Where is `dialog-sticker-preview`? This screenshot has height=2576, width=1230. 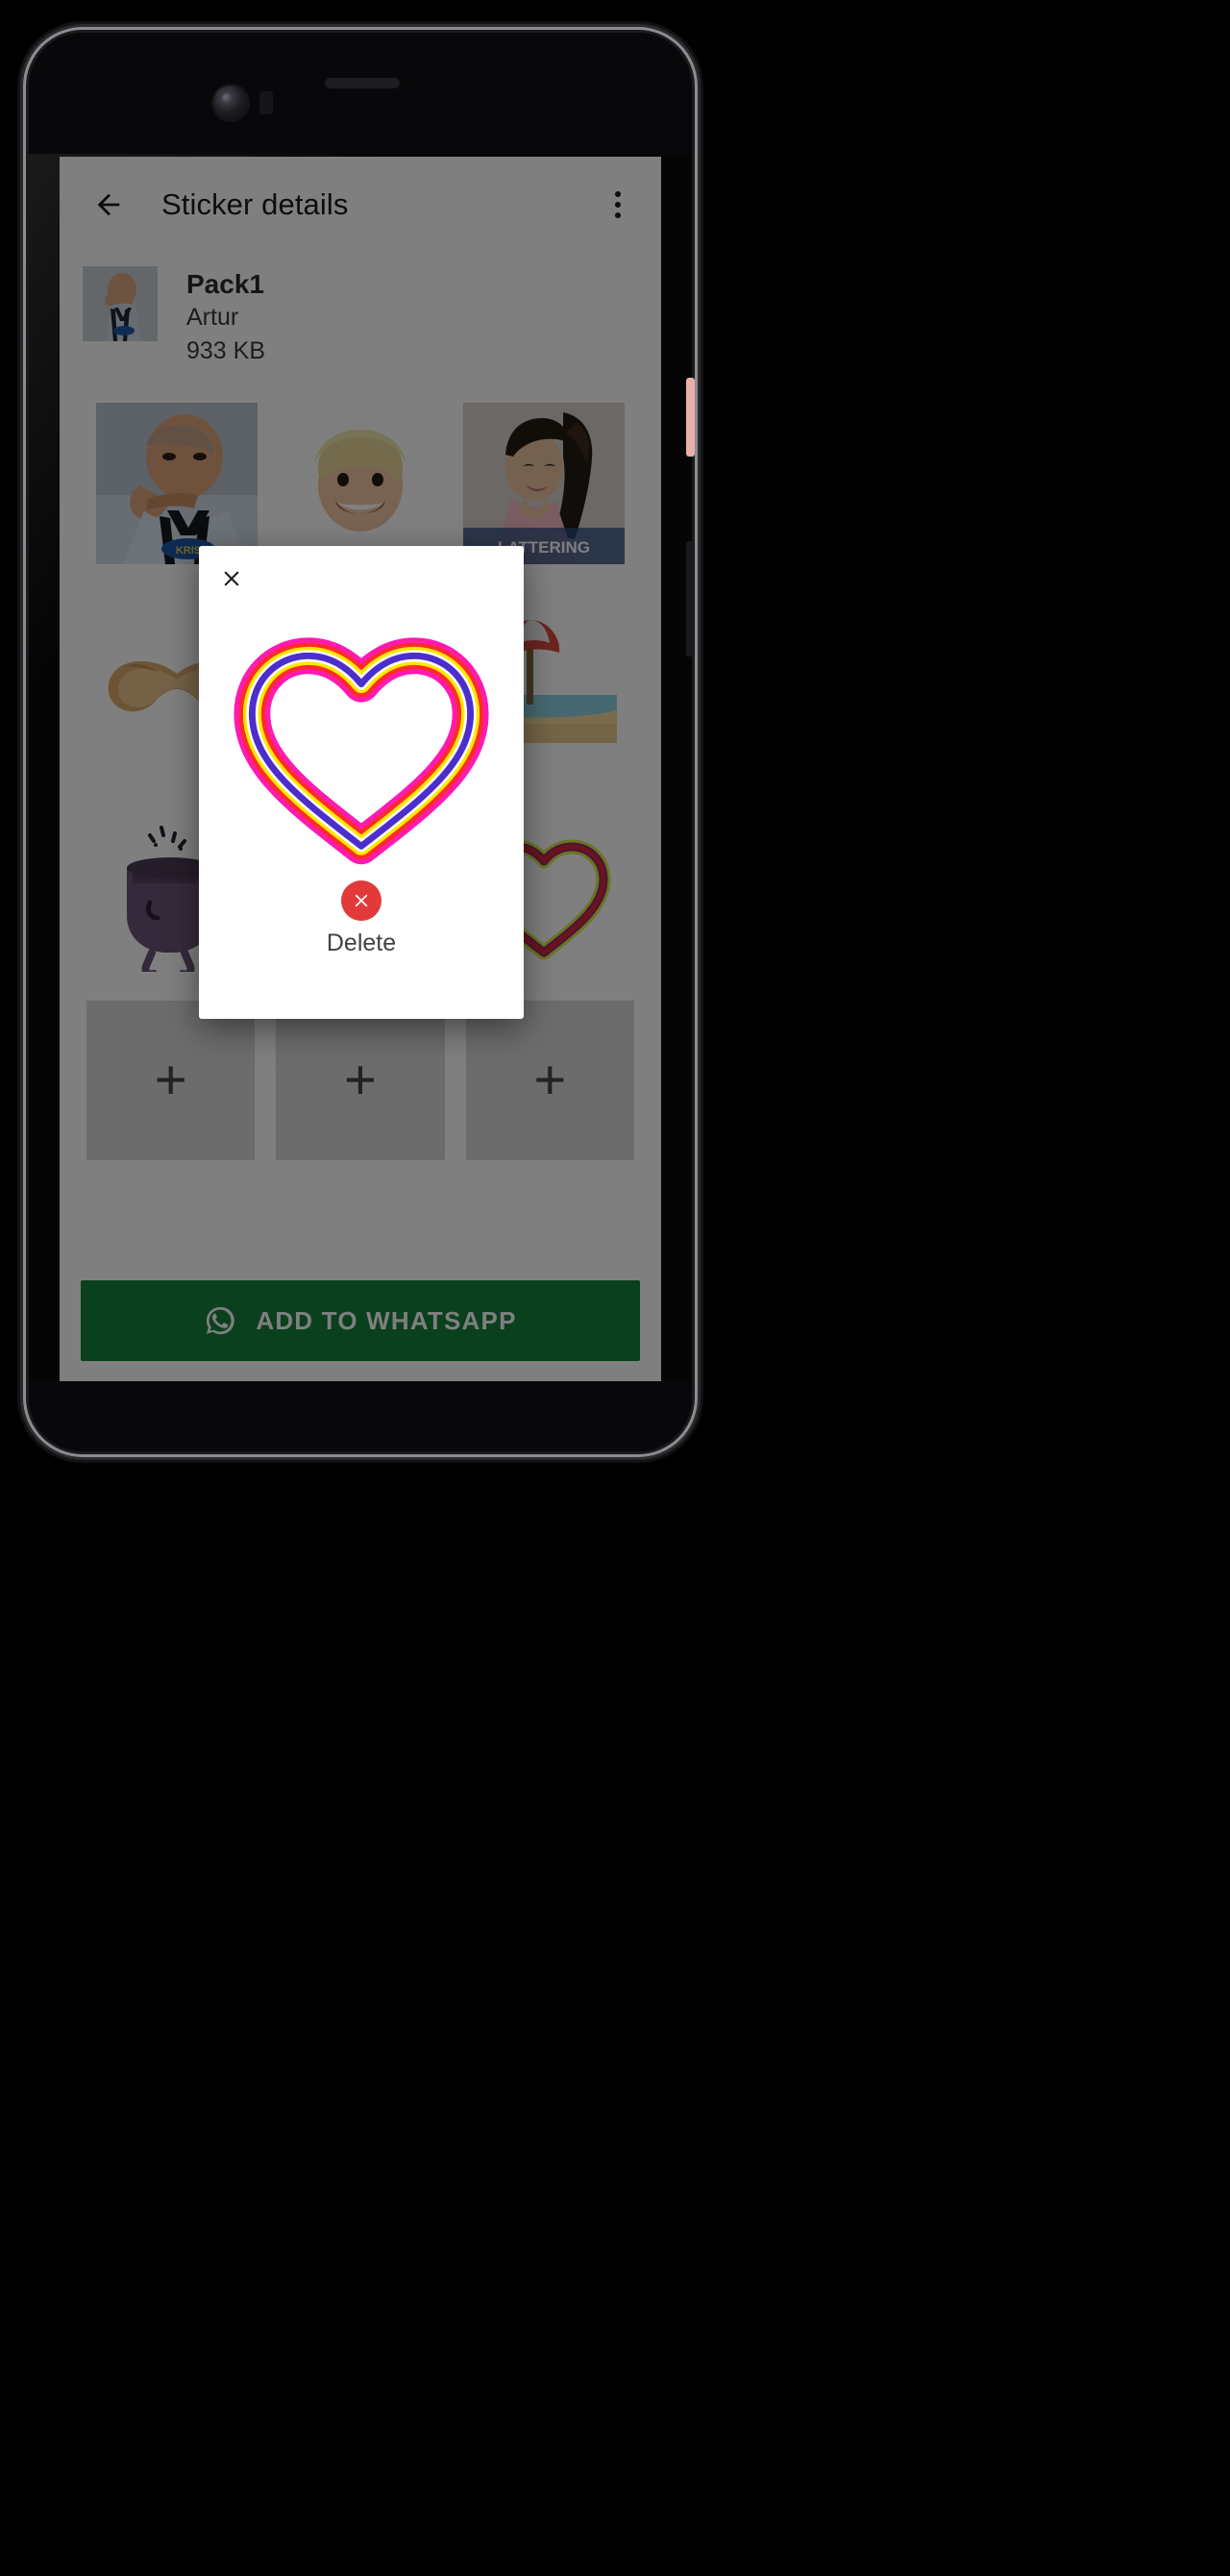 dialog-sticker-preview is located at coordinates (361, 736).